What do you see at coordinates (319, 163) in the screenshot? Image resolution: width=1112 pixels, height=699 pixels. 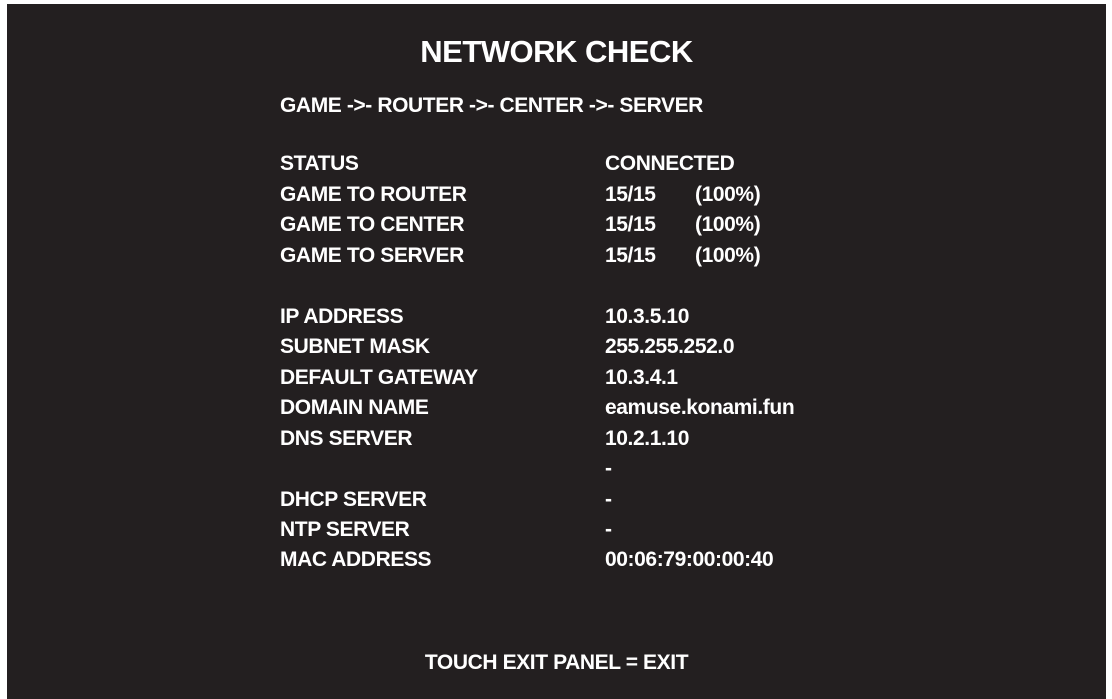 I see `status-label: STATUS` at bounding box center [319, 163].